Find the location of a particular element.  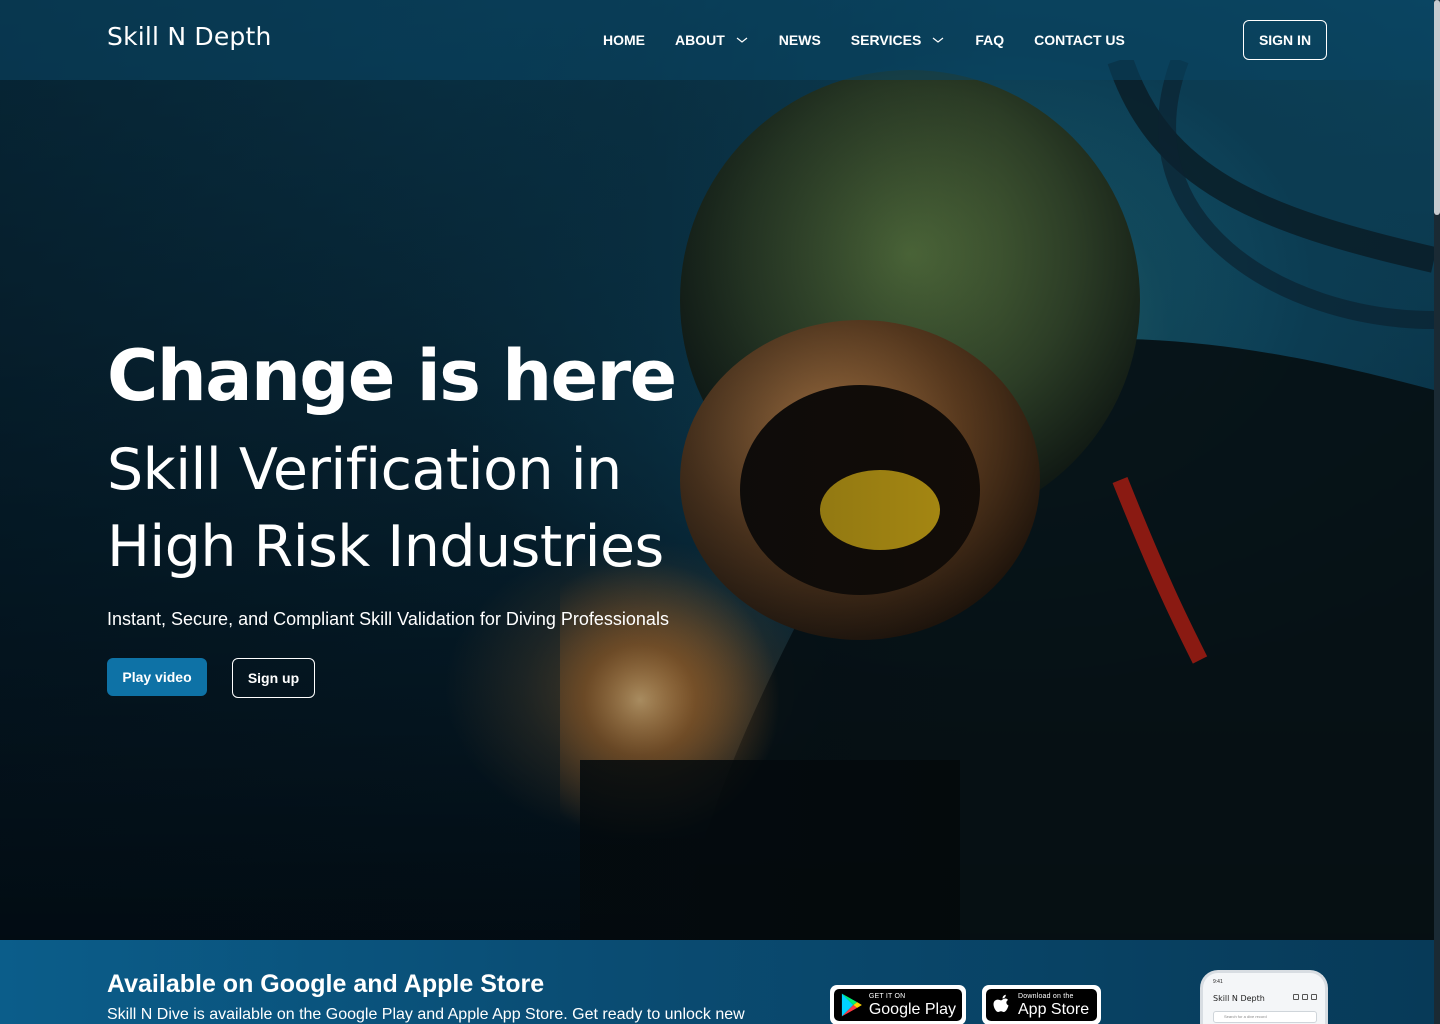

nav-item-label: CONTACT US is located at coordinates (1079, 40).